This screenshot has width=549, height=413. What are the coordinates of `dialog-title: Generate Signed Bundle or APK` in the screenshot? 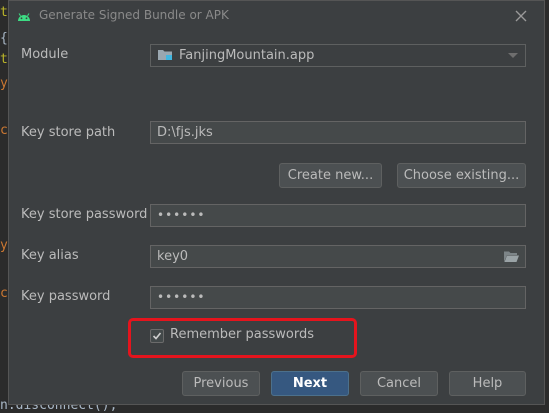 It's located at (134, 15).